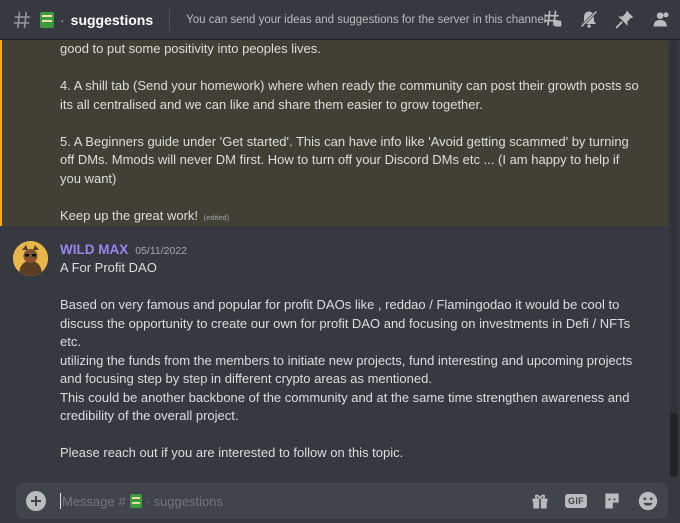 The height and width of the screenshot is (523, 680). What do you see at coordinates (161, 251) in the screenshot?
I see `timestamp: 05/11/2022` at bounding box center [161, 251].